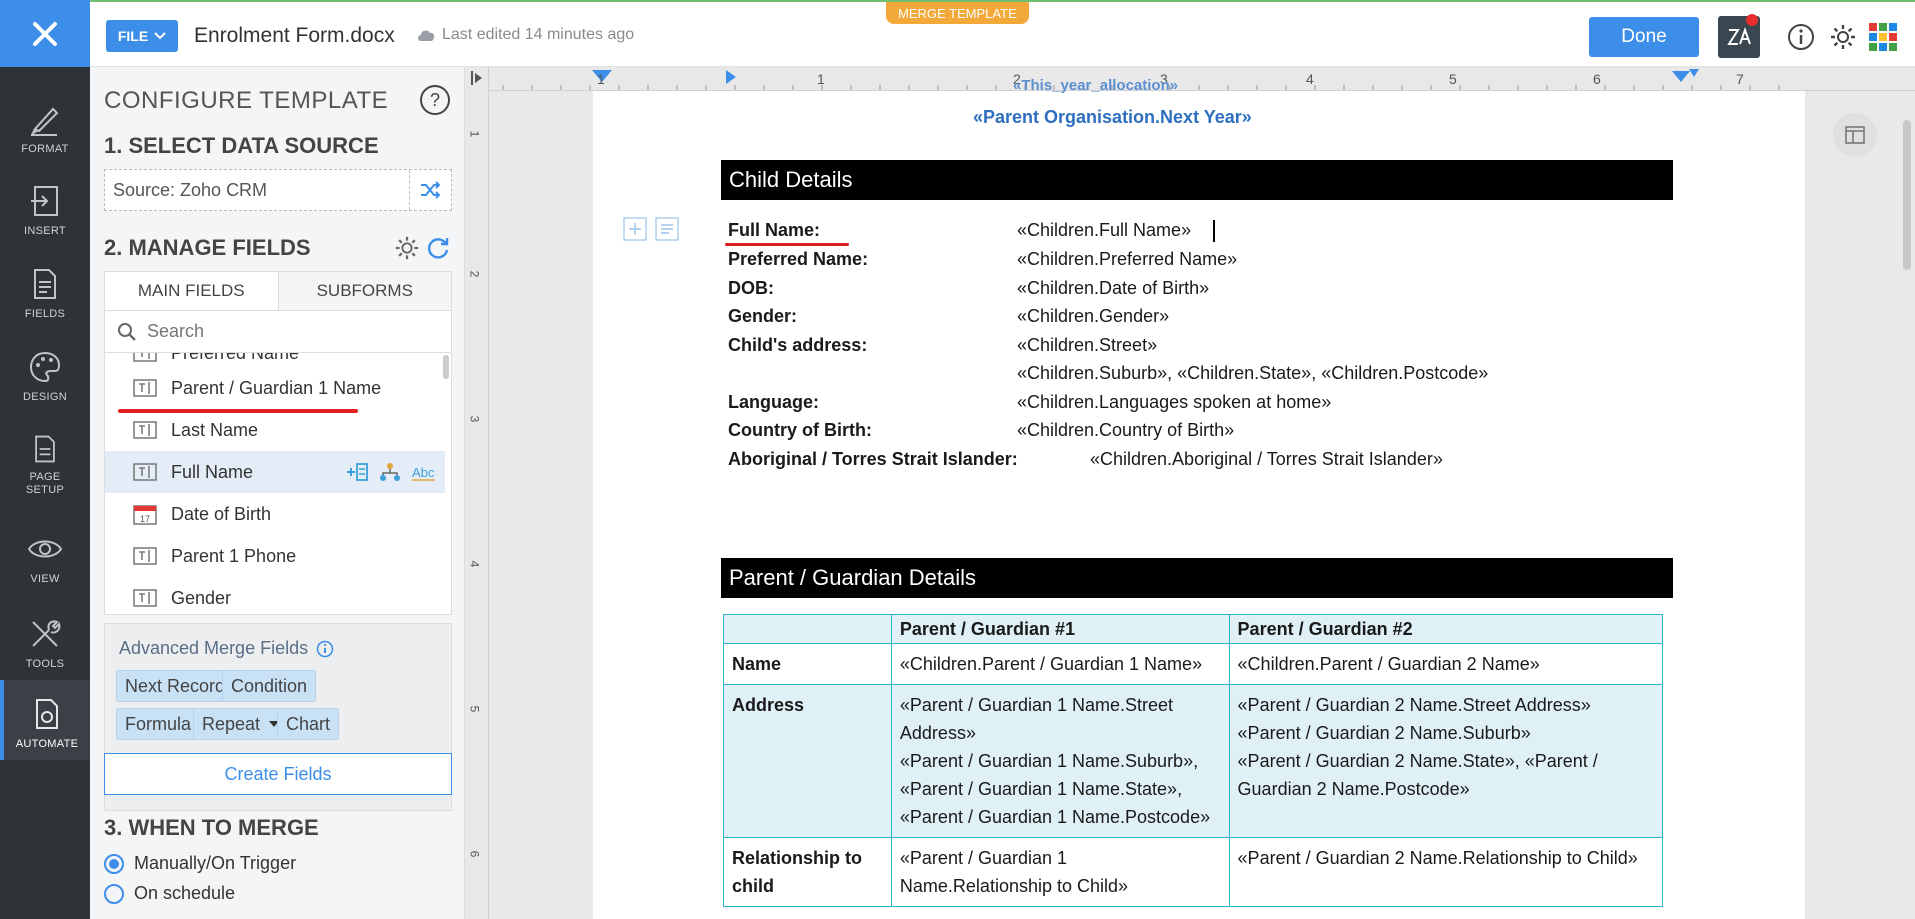  Describe the element at coordinates (160, 36) in the screenshot. I see `chevron-down-icon` at that location.